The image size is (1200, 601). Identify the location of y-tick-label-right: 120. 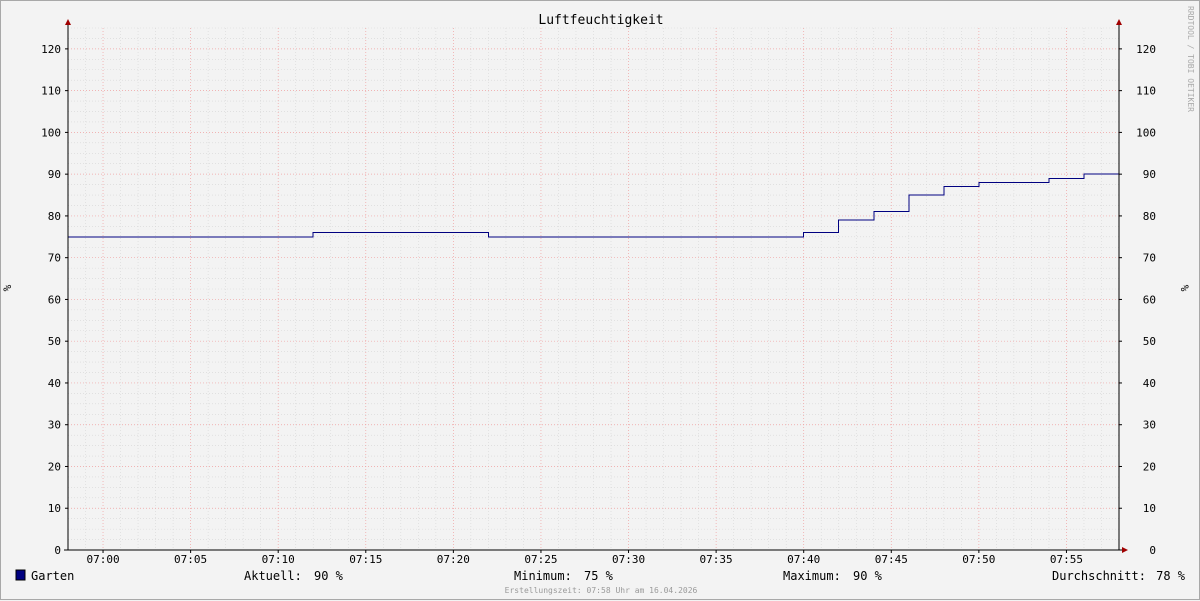
(1146, 49).